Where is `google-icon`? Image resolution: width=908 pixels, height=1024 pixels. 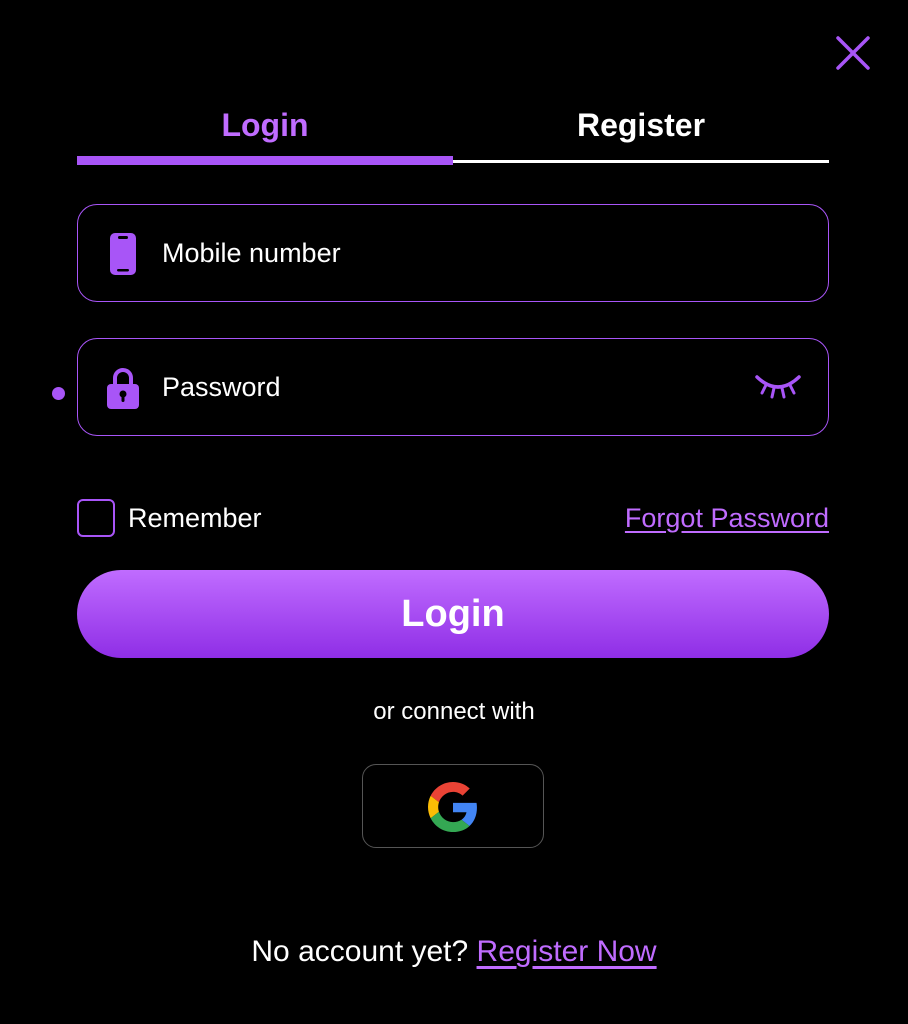
google-icon is located at coordinates (452, 807).